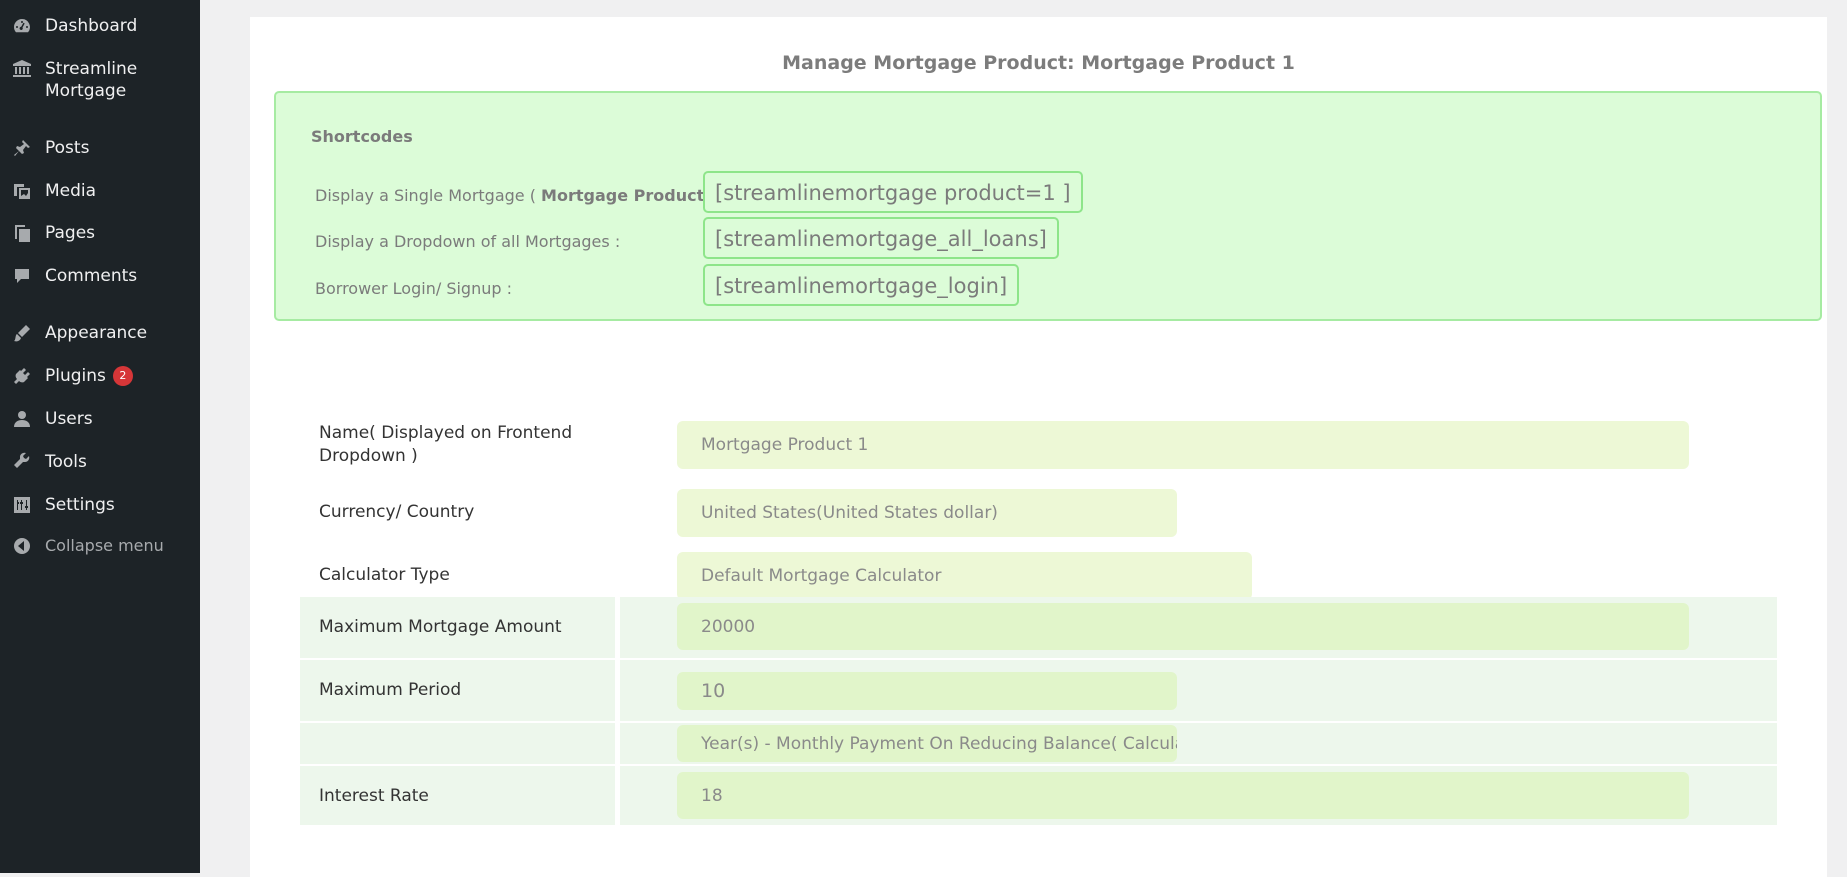  Describe the element at coordinates (100, 419) in the screenshot. I see `sidebar-item-users: Users` at that location.